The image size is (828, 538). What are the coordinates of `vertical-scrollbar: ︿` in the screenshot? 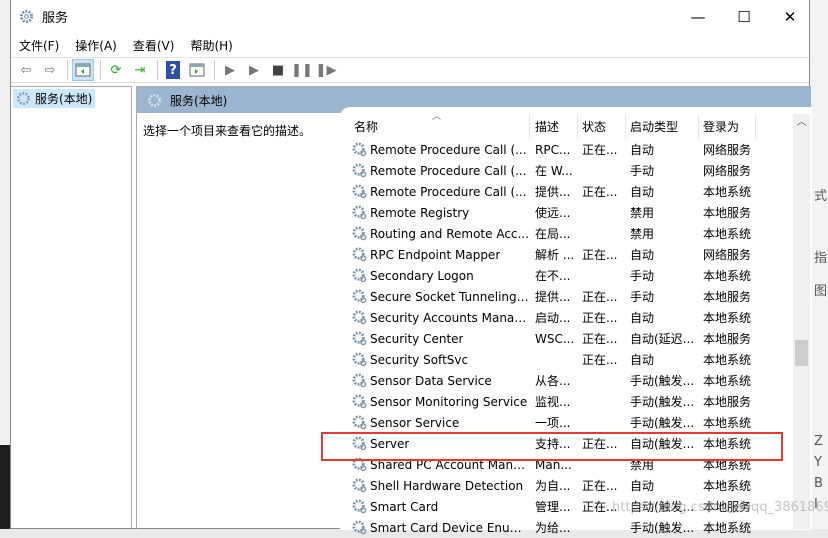 It's located at (801, 321).